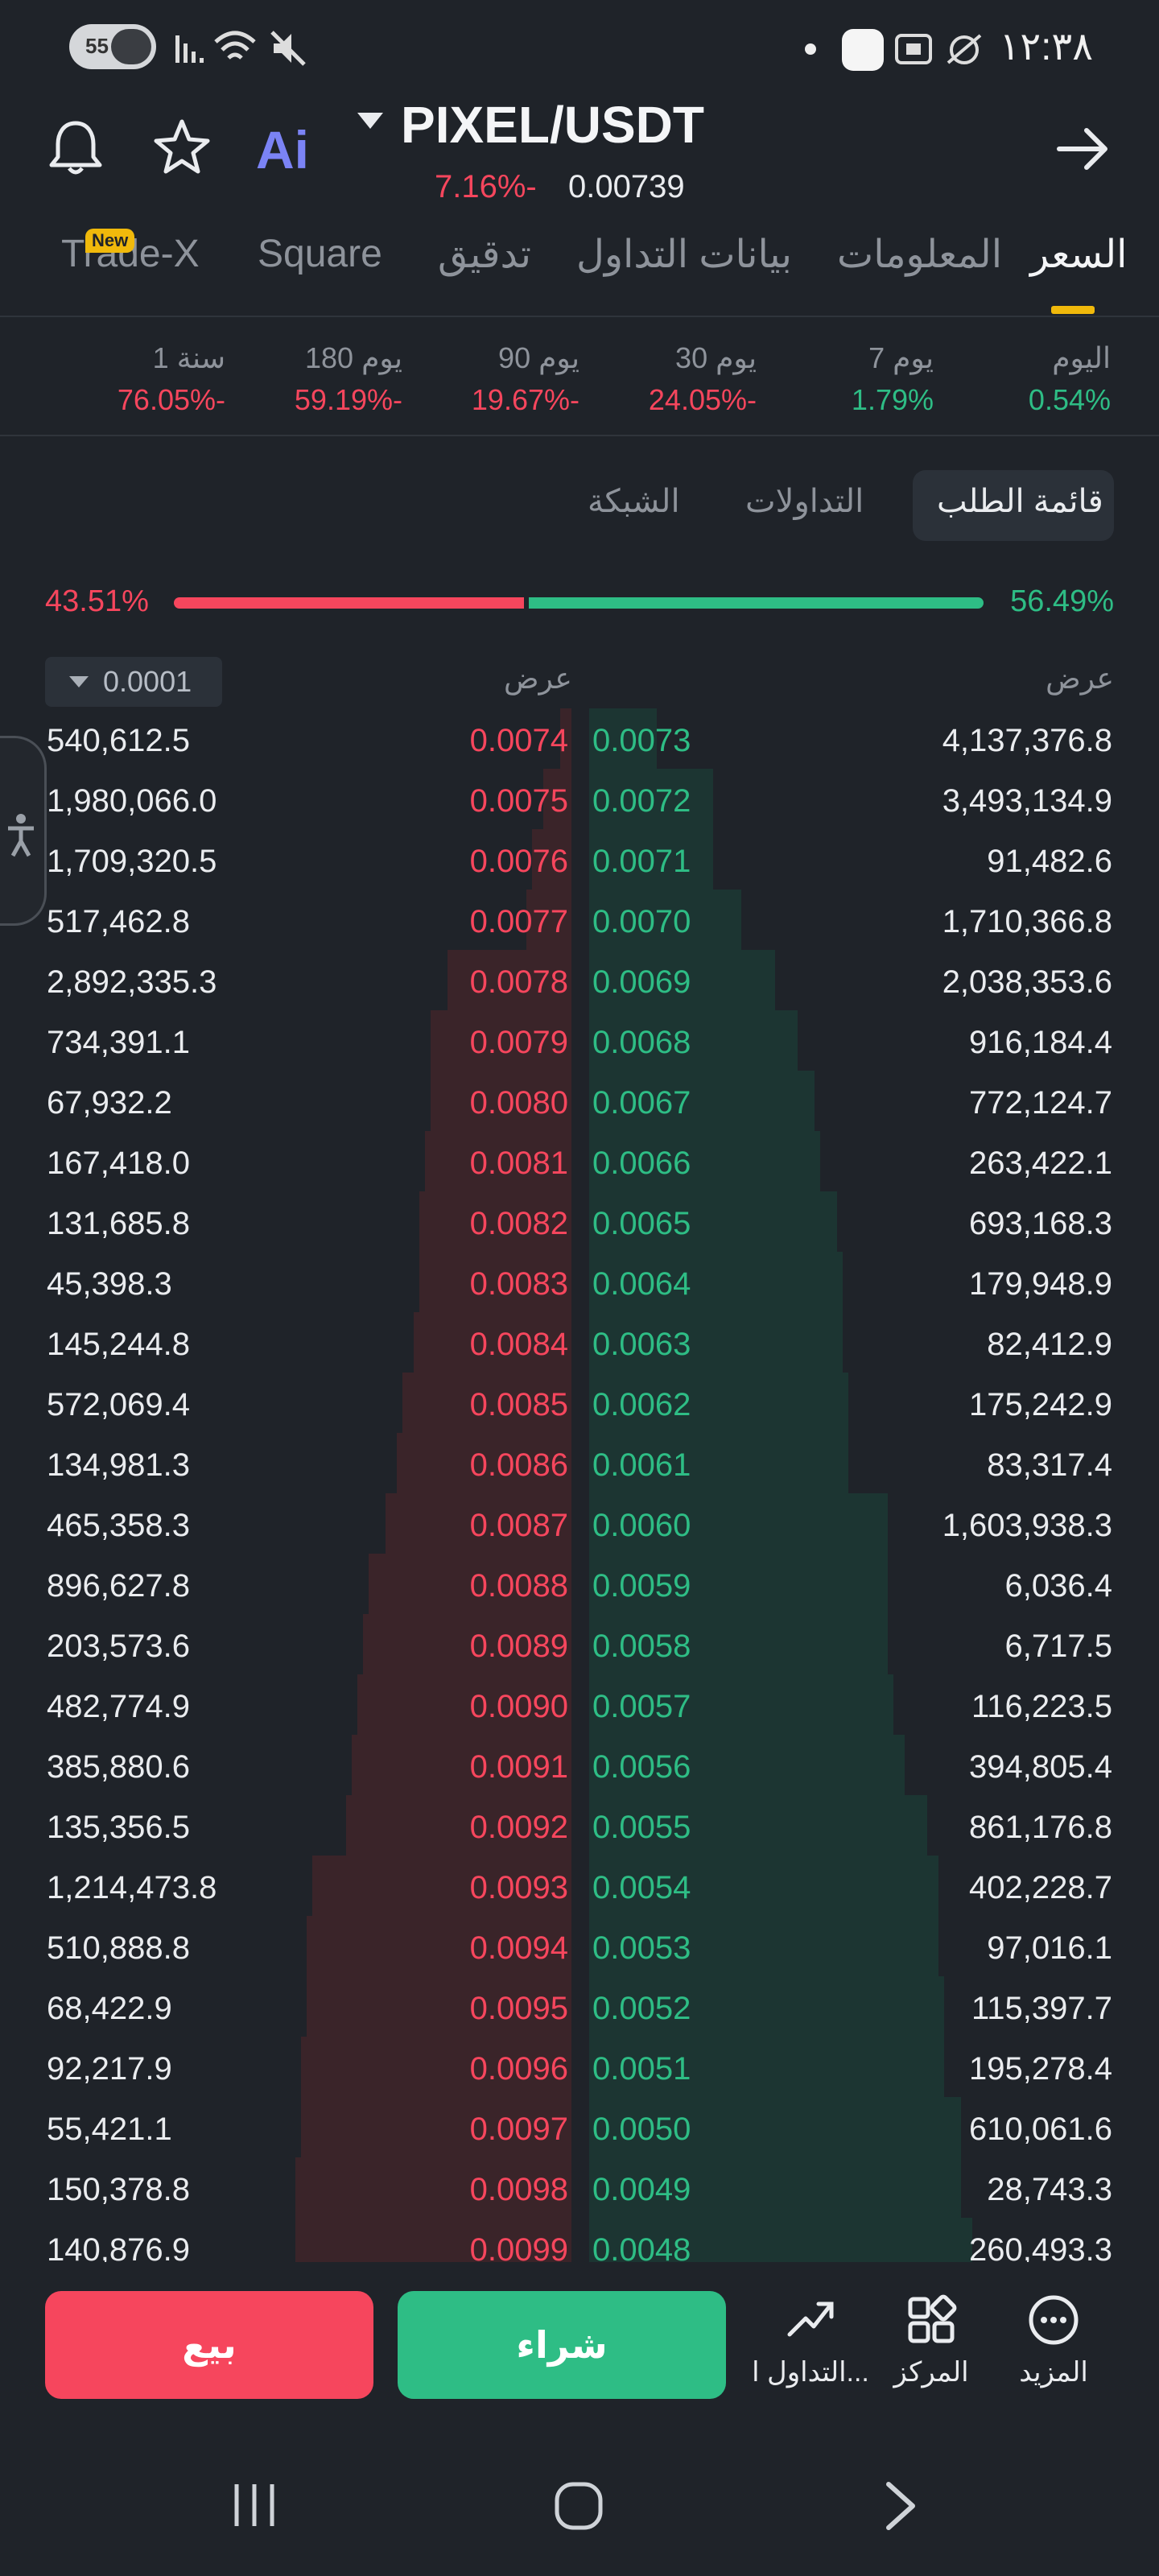 The image size is (1159, 2576). I want to click on period-value: 24.05%-, so click(702, 399).